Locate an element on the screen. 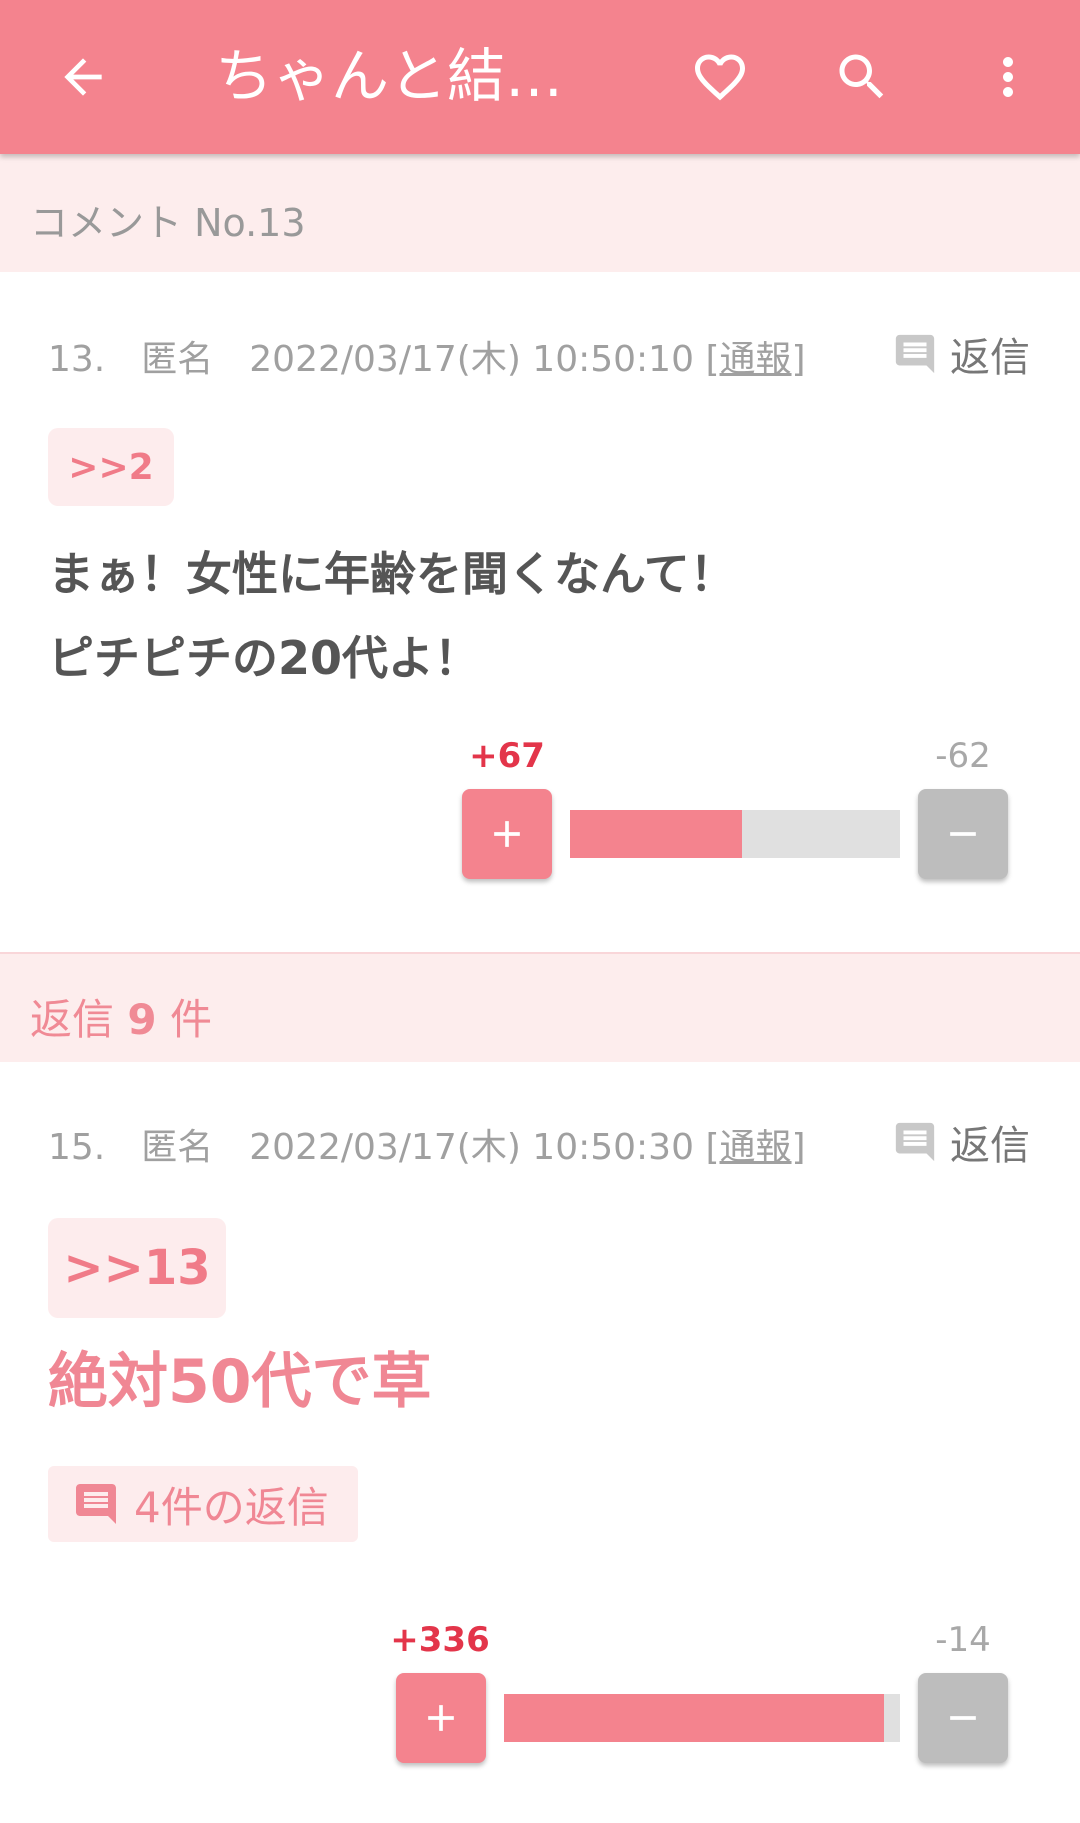 This screenshot has height=1823, width=1080. search-icon is located at coordinates (861, 76).